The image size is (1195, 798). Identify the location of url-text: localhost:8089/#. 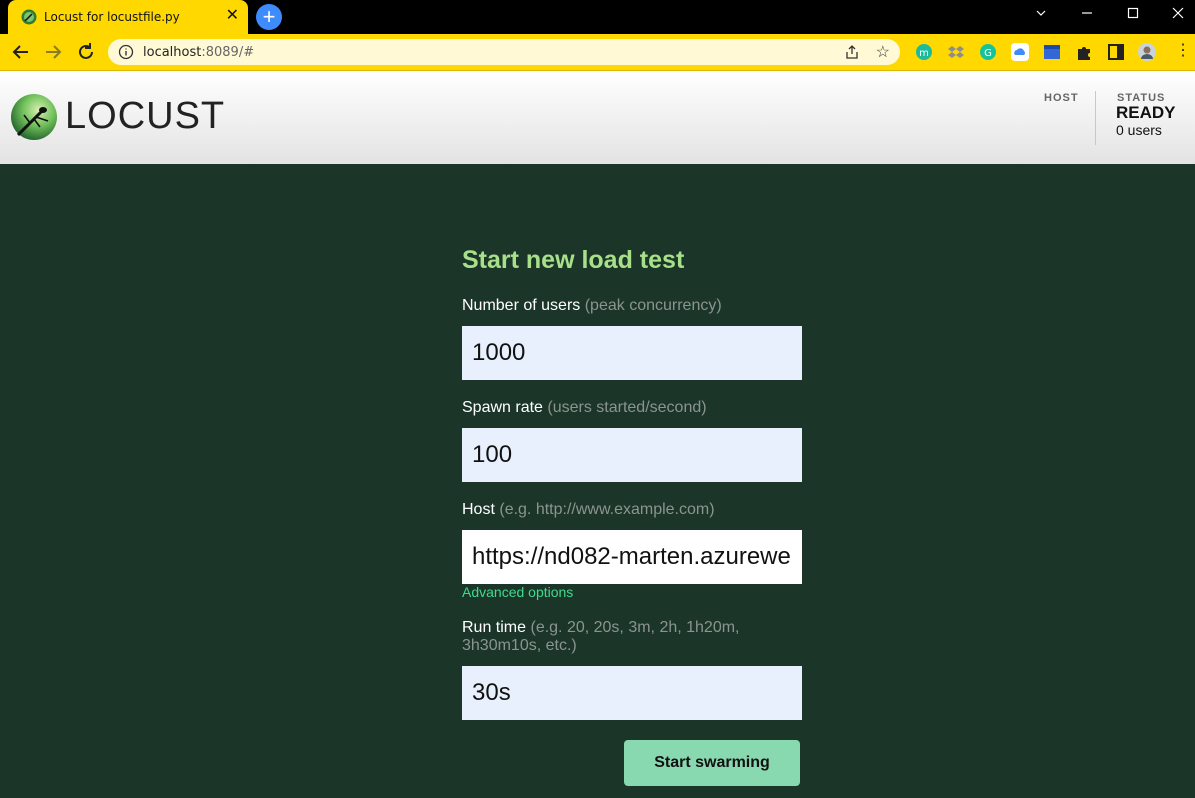
(198, 52).